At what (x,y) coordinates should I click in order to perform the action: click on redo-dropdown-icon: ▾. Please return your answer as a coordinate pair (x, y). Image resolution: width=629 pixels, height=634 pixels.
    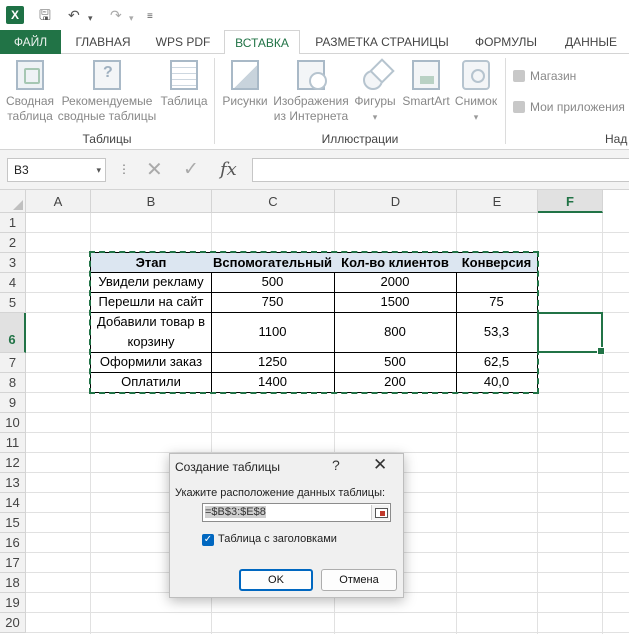
    Looking at the image, I should click on (131, 18).